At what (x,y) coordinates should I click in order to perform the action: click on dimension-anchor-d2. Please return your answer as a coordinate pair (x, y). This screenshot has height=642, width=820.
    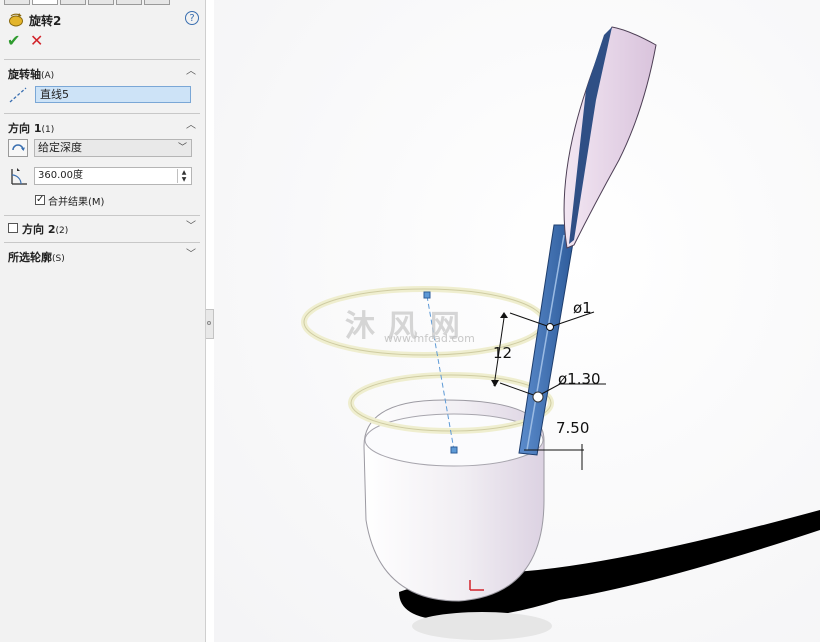
    Looking at the image, I should click on (538, 397).